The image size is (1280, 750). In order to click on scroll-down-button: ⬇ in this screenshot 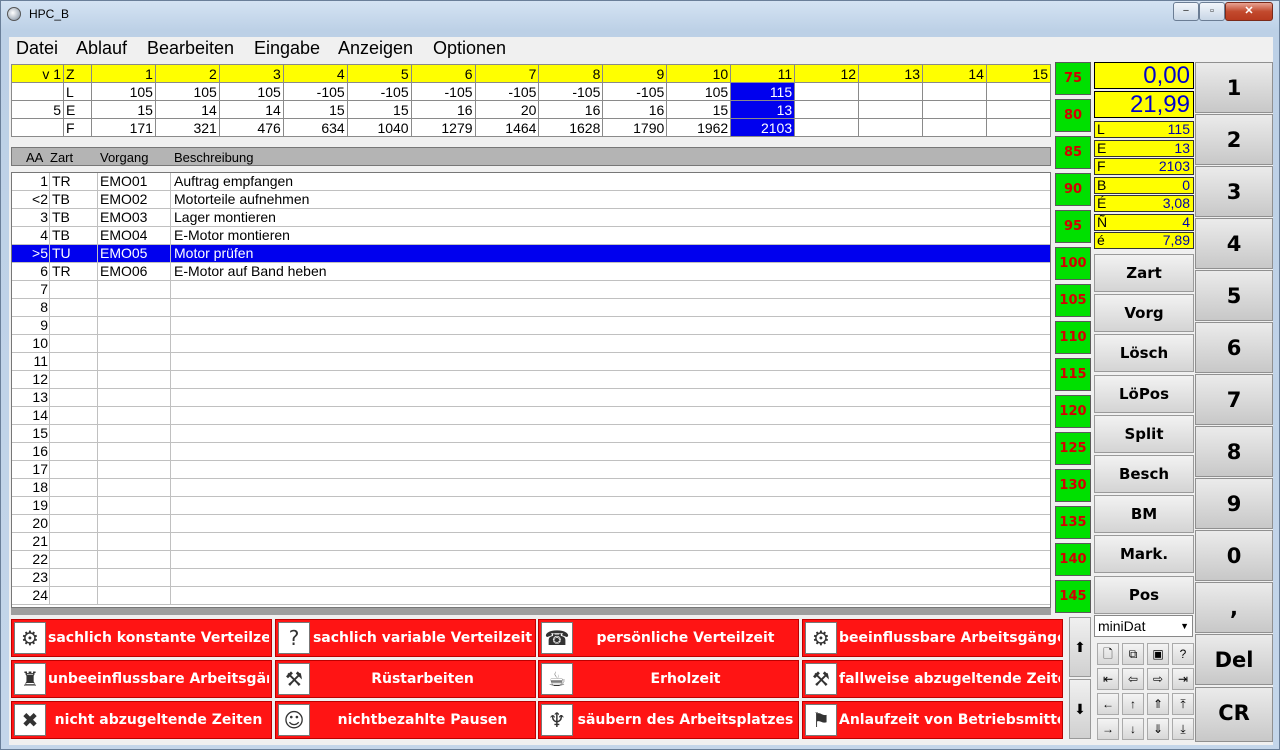, I will do `click(1080, 709)`.